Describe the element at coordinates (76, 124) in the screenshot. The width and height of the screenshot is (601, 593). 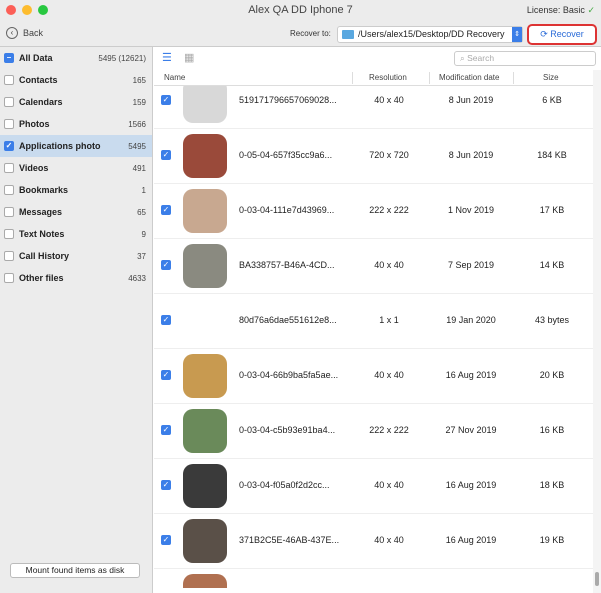
I see `sidebar-item: Photos 1566` at that location.